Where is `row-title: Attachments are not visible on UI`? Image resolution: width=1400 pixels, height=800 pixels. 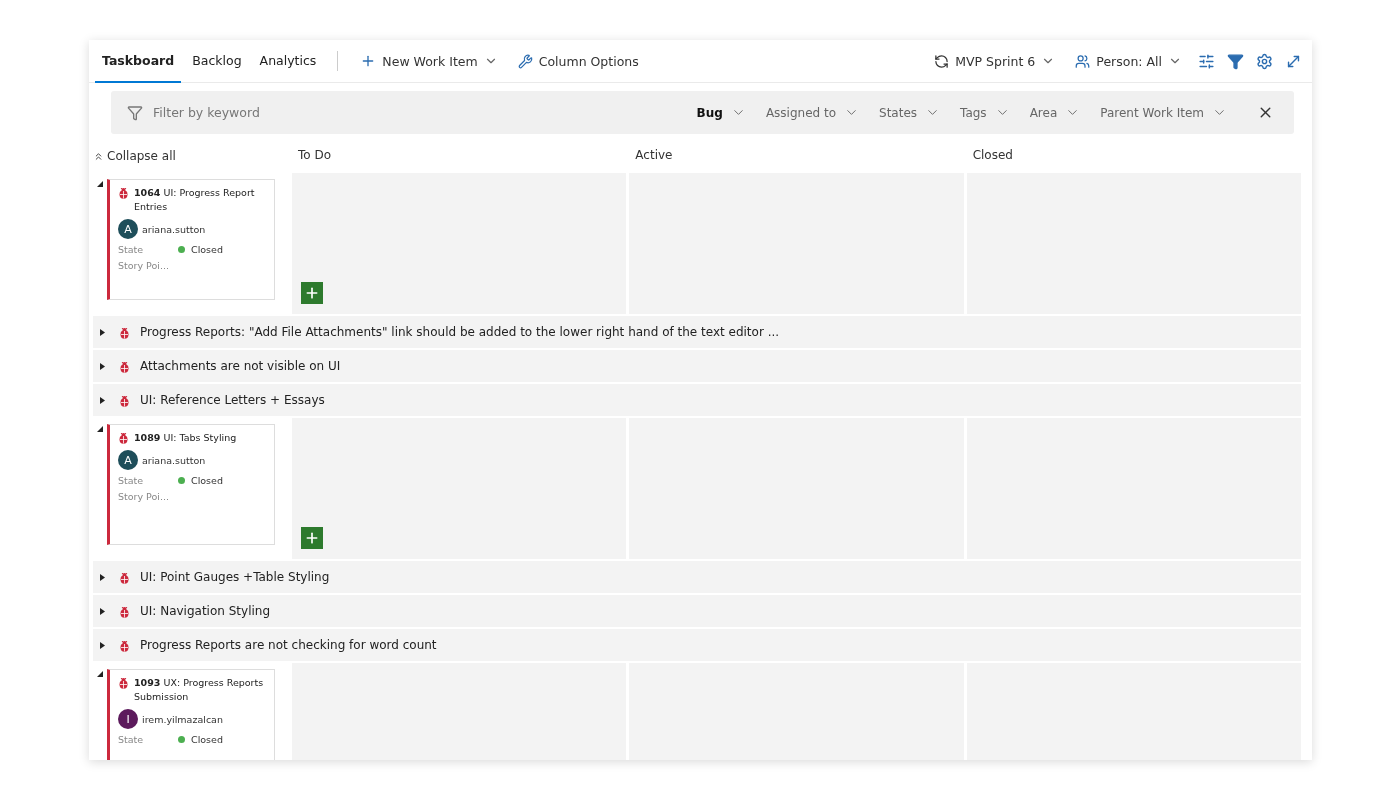
row-title: Attachments are not visible on UI is located at coordinates (240, 366).